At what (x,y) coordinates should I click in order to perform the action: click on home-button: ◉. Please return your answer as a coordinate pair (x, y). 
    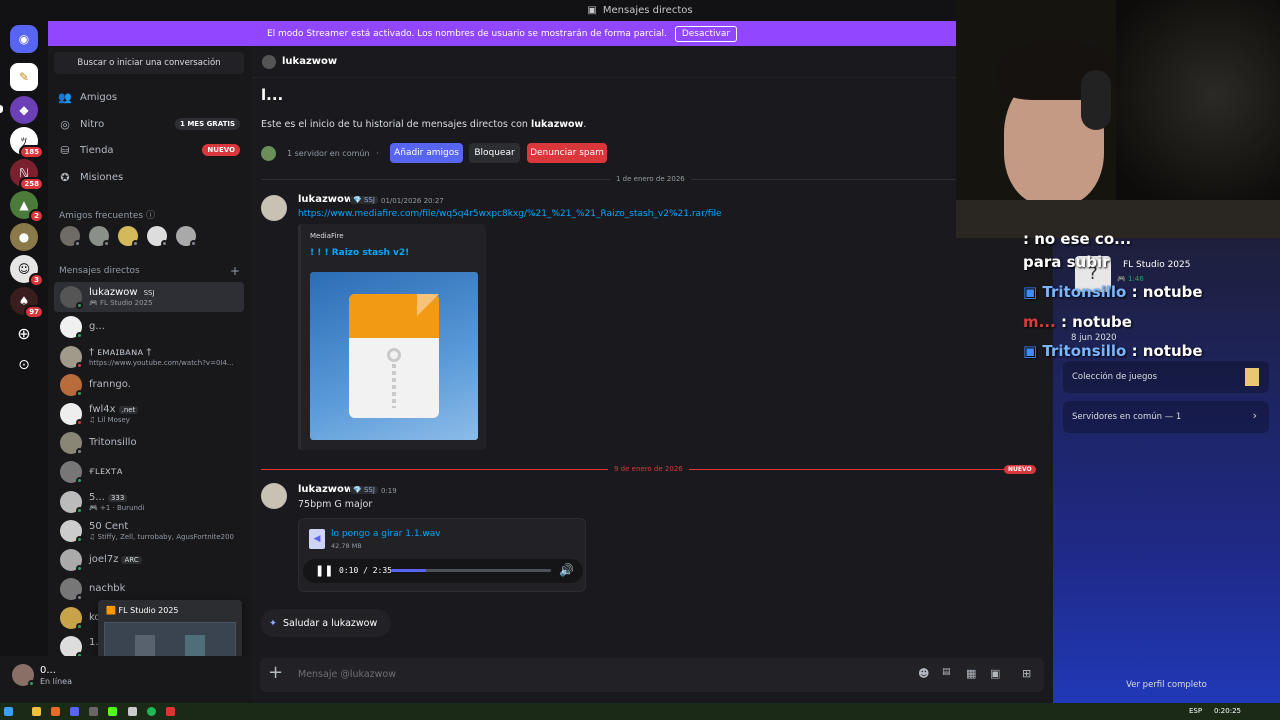
    Looking at the image, I should click on (24, 39).